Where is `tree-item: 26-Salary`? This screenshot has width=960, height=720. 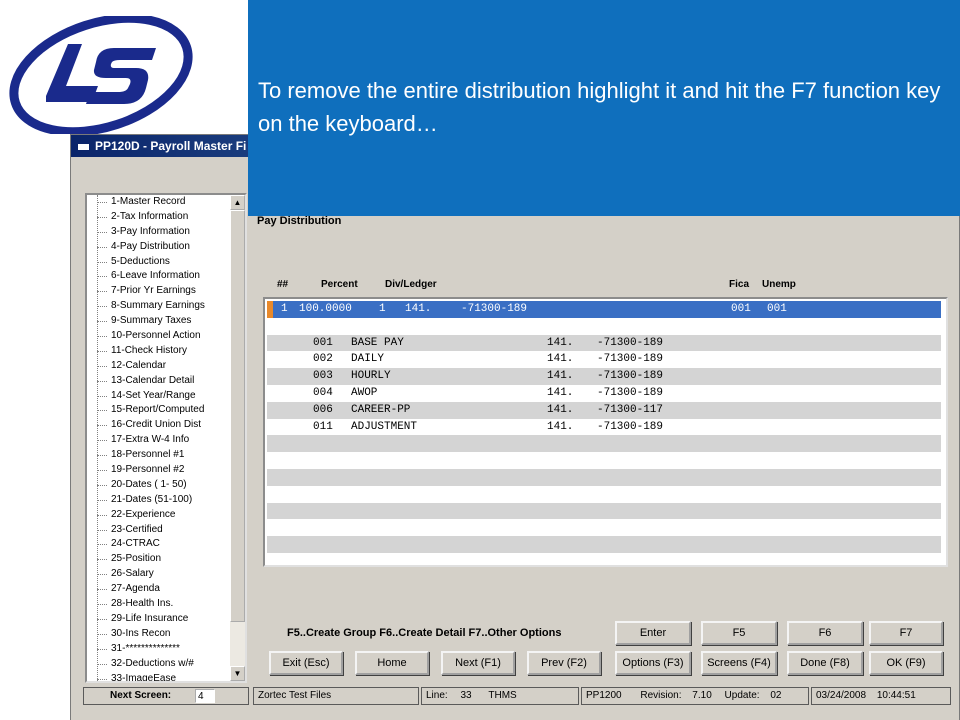 tree-item: 26-Salary is located at coordinates (160, 574).